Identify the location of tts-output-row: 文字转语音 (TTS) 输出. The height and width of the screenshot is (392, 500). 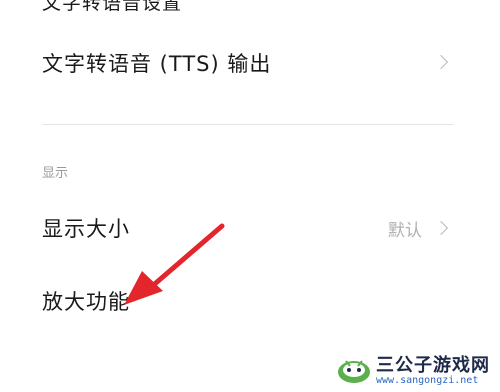
(250, 62).